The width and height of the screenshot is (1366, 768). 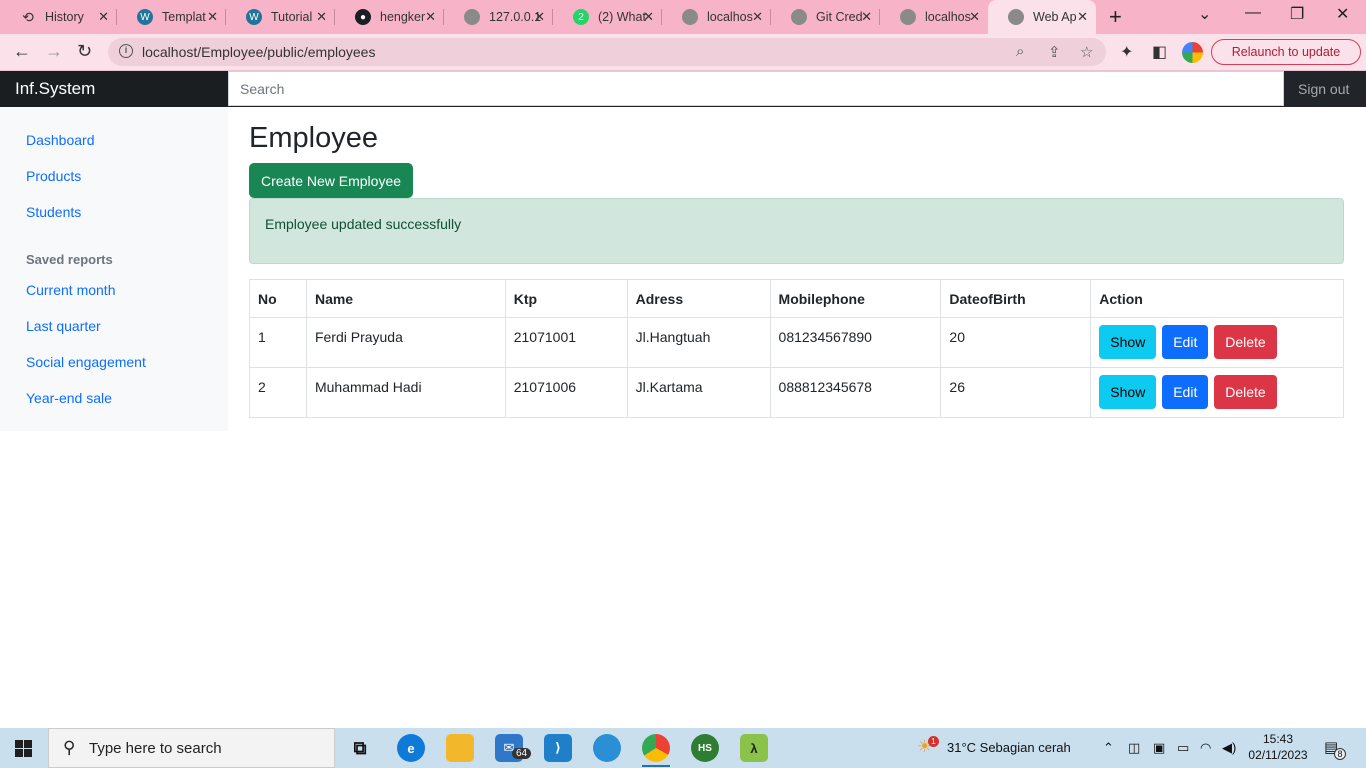 I want to click on minimize-icon: —, so click(x=1253, y=13).